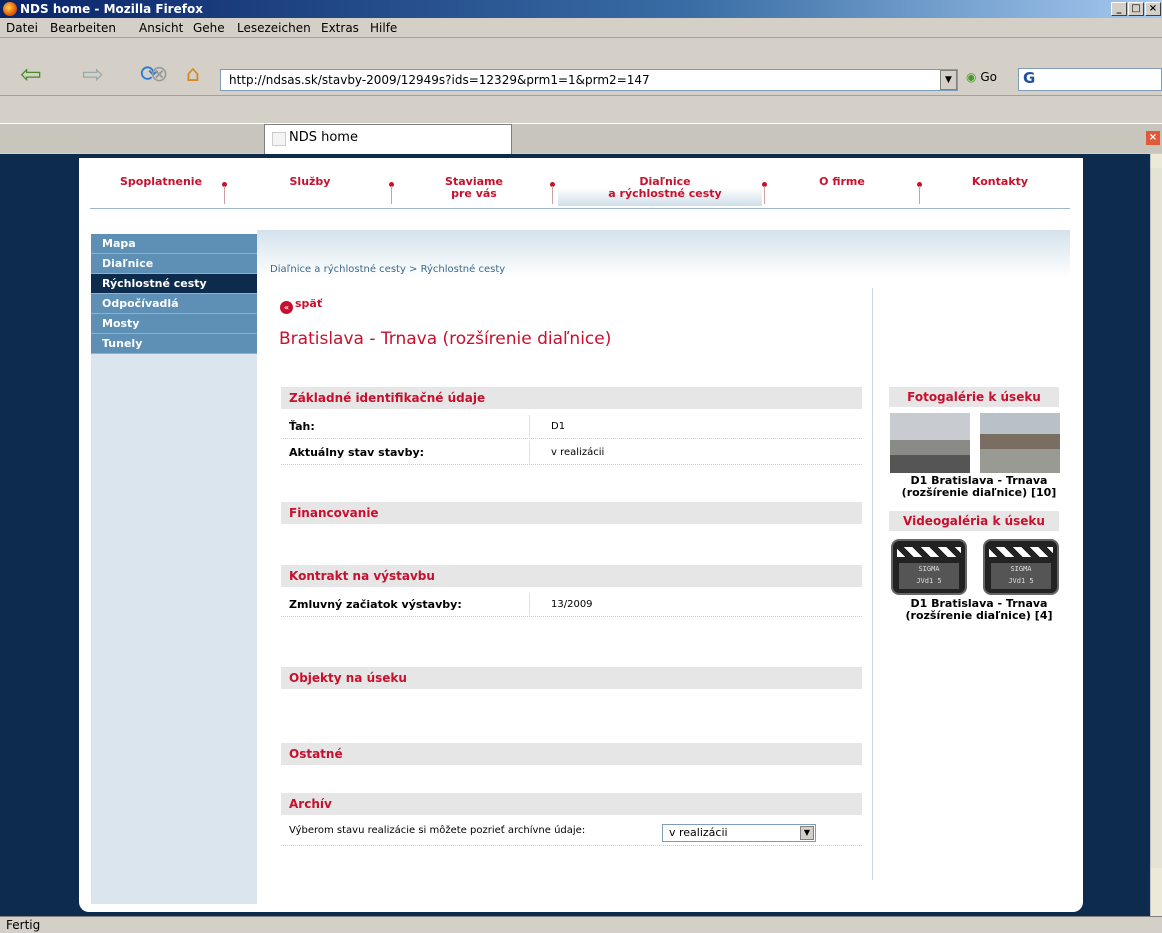  What do you see at coordinates (571, 576) in the screenshot?
I see `section-contract-title: Kontrakt na výstavbu` at bounding box center [571, 576].